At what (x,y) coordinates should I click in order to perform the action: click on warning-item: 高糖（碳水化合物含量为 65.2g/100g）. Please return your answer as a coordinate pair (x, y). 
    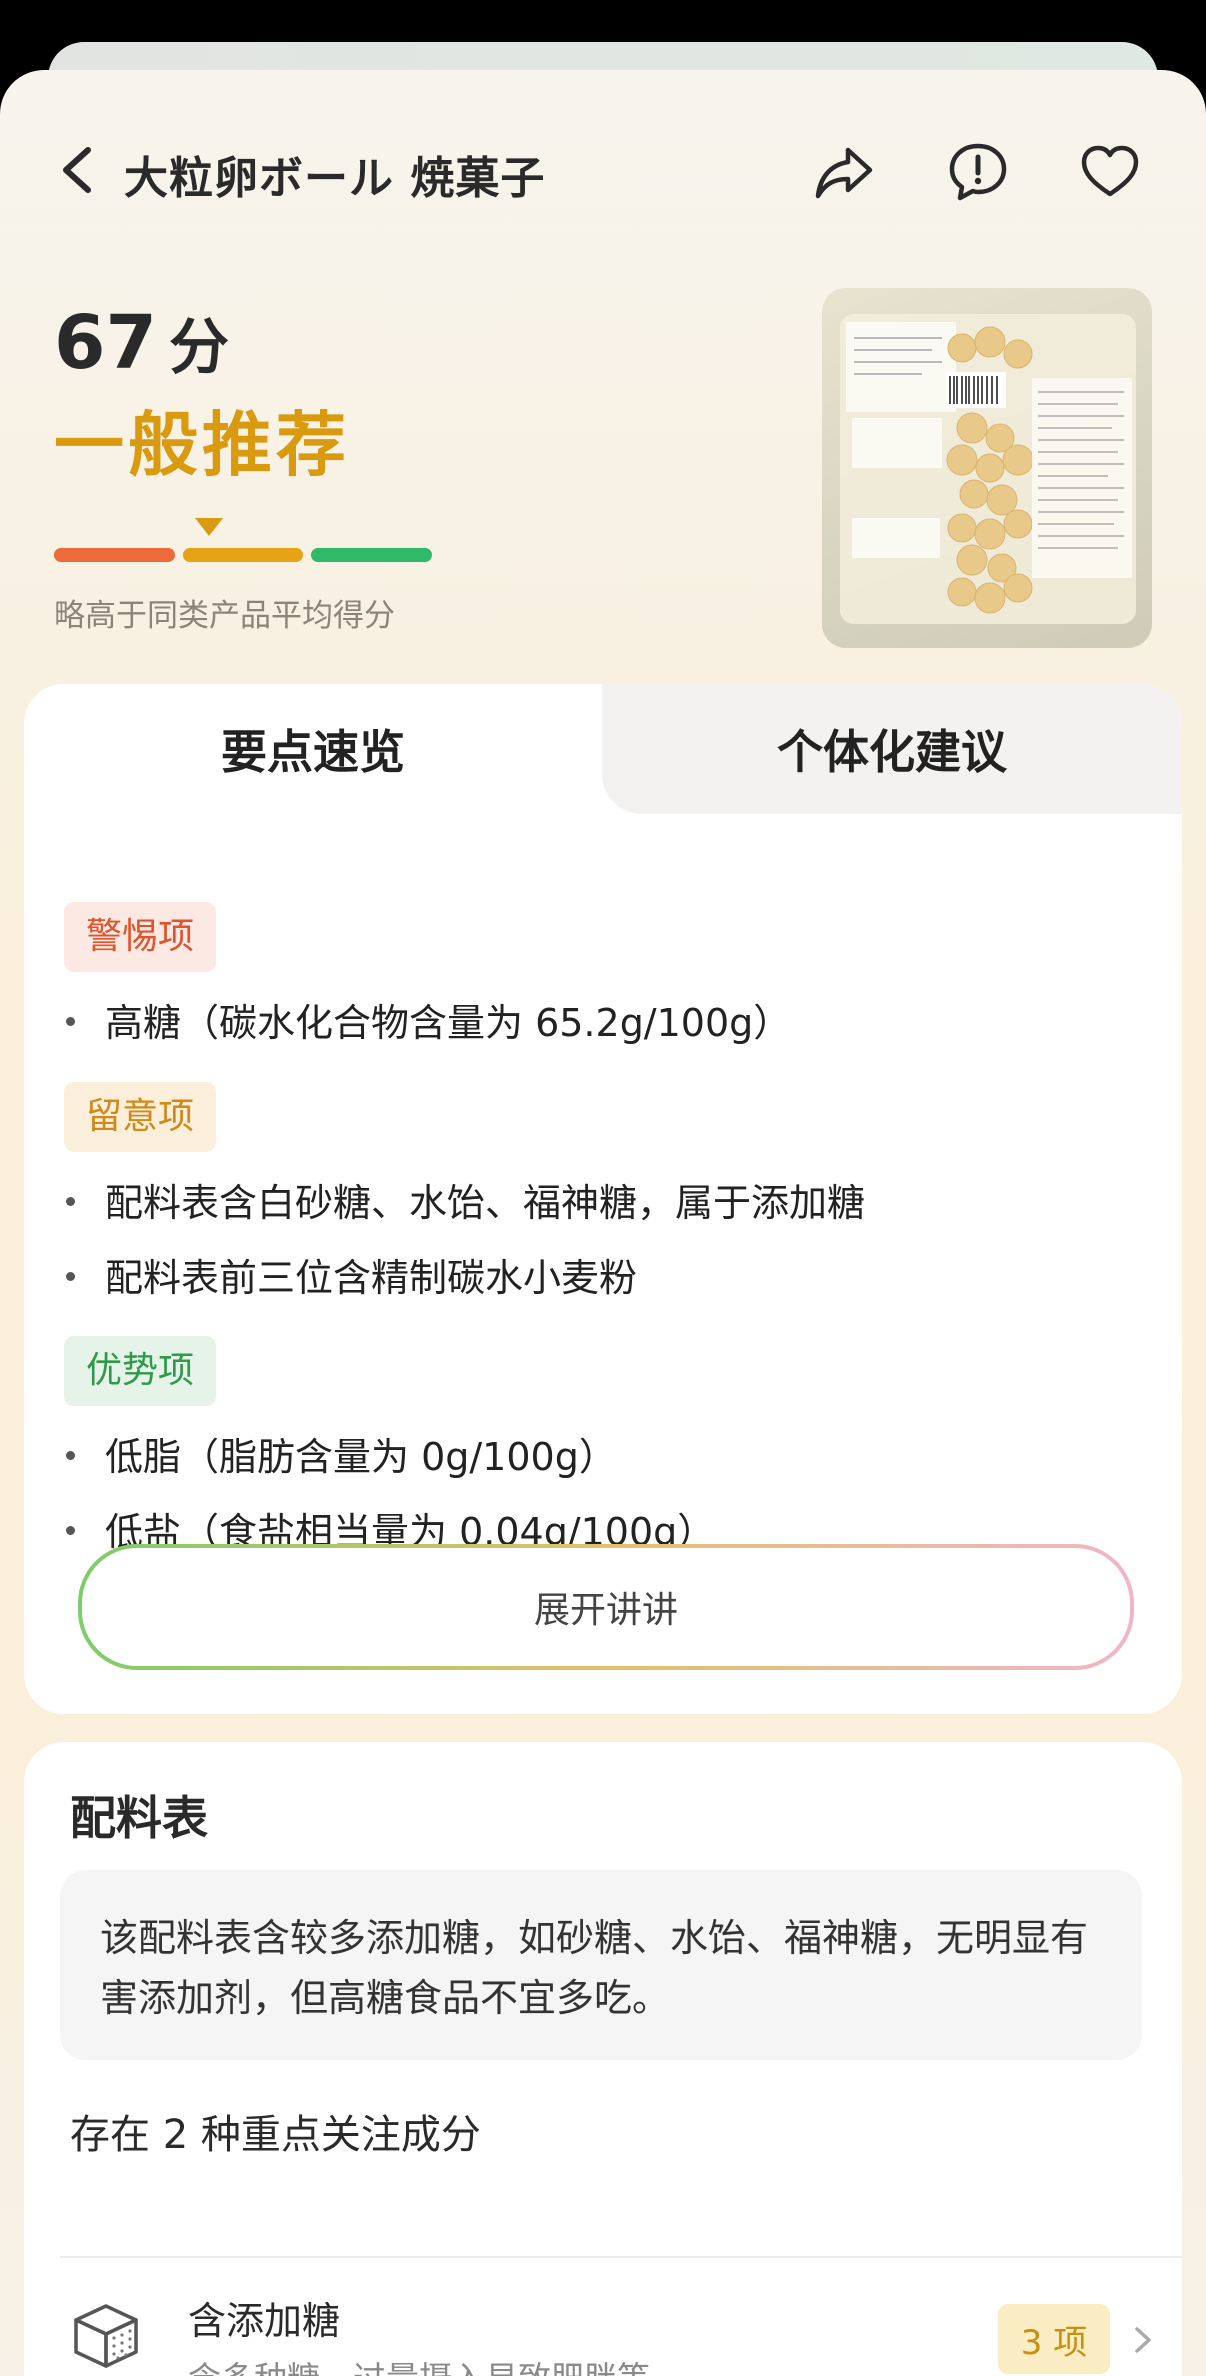
    Looking at the image, I should click on (428, 1019).